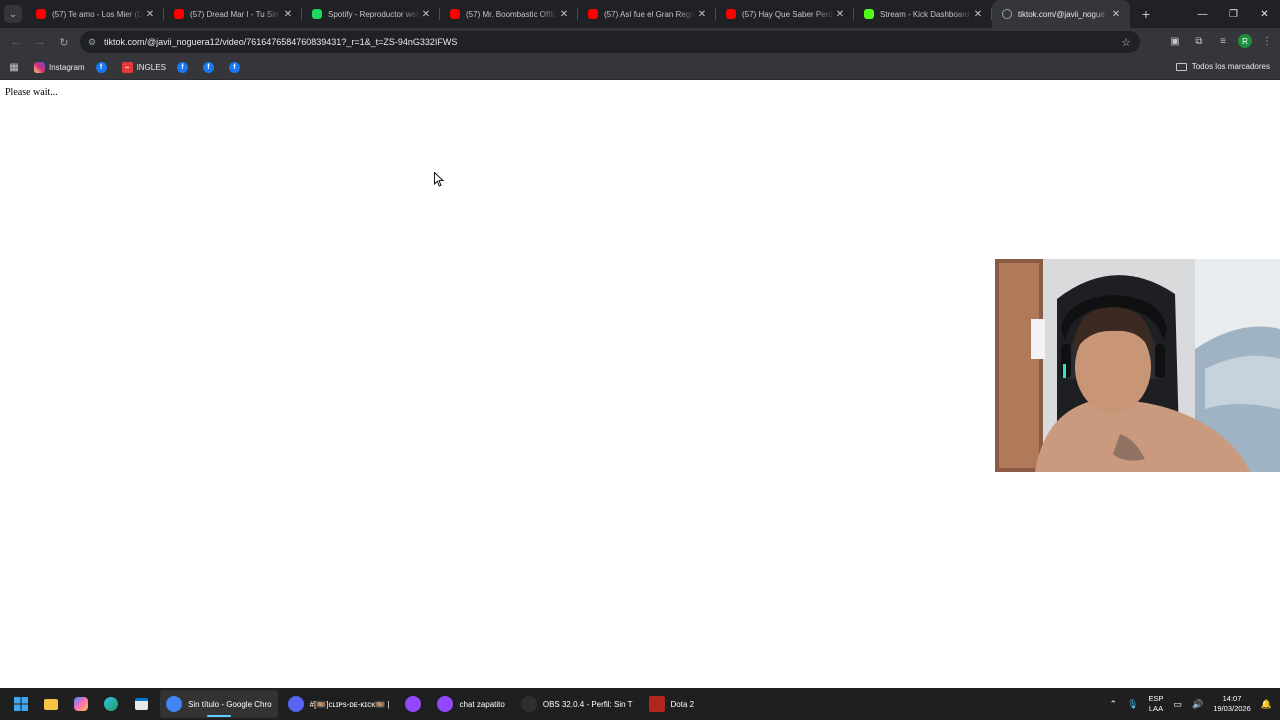 The height and width of the screenshot is (720, 1280). I want to click on taskbar-app-3: chat zapatito, so click(470, 704).